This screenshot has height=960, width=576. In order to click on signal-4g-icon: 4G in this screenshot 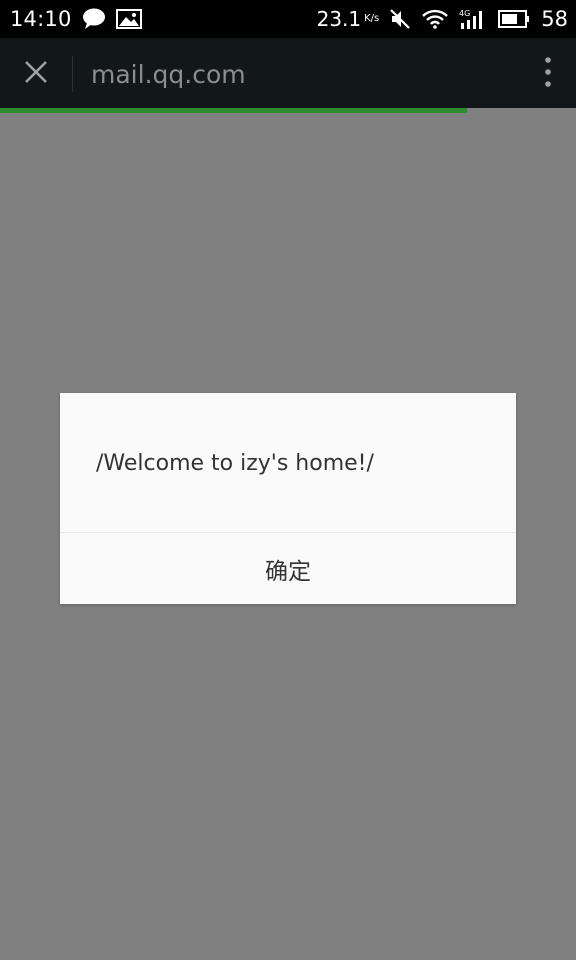, I will do `click(473, 19)`.